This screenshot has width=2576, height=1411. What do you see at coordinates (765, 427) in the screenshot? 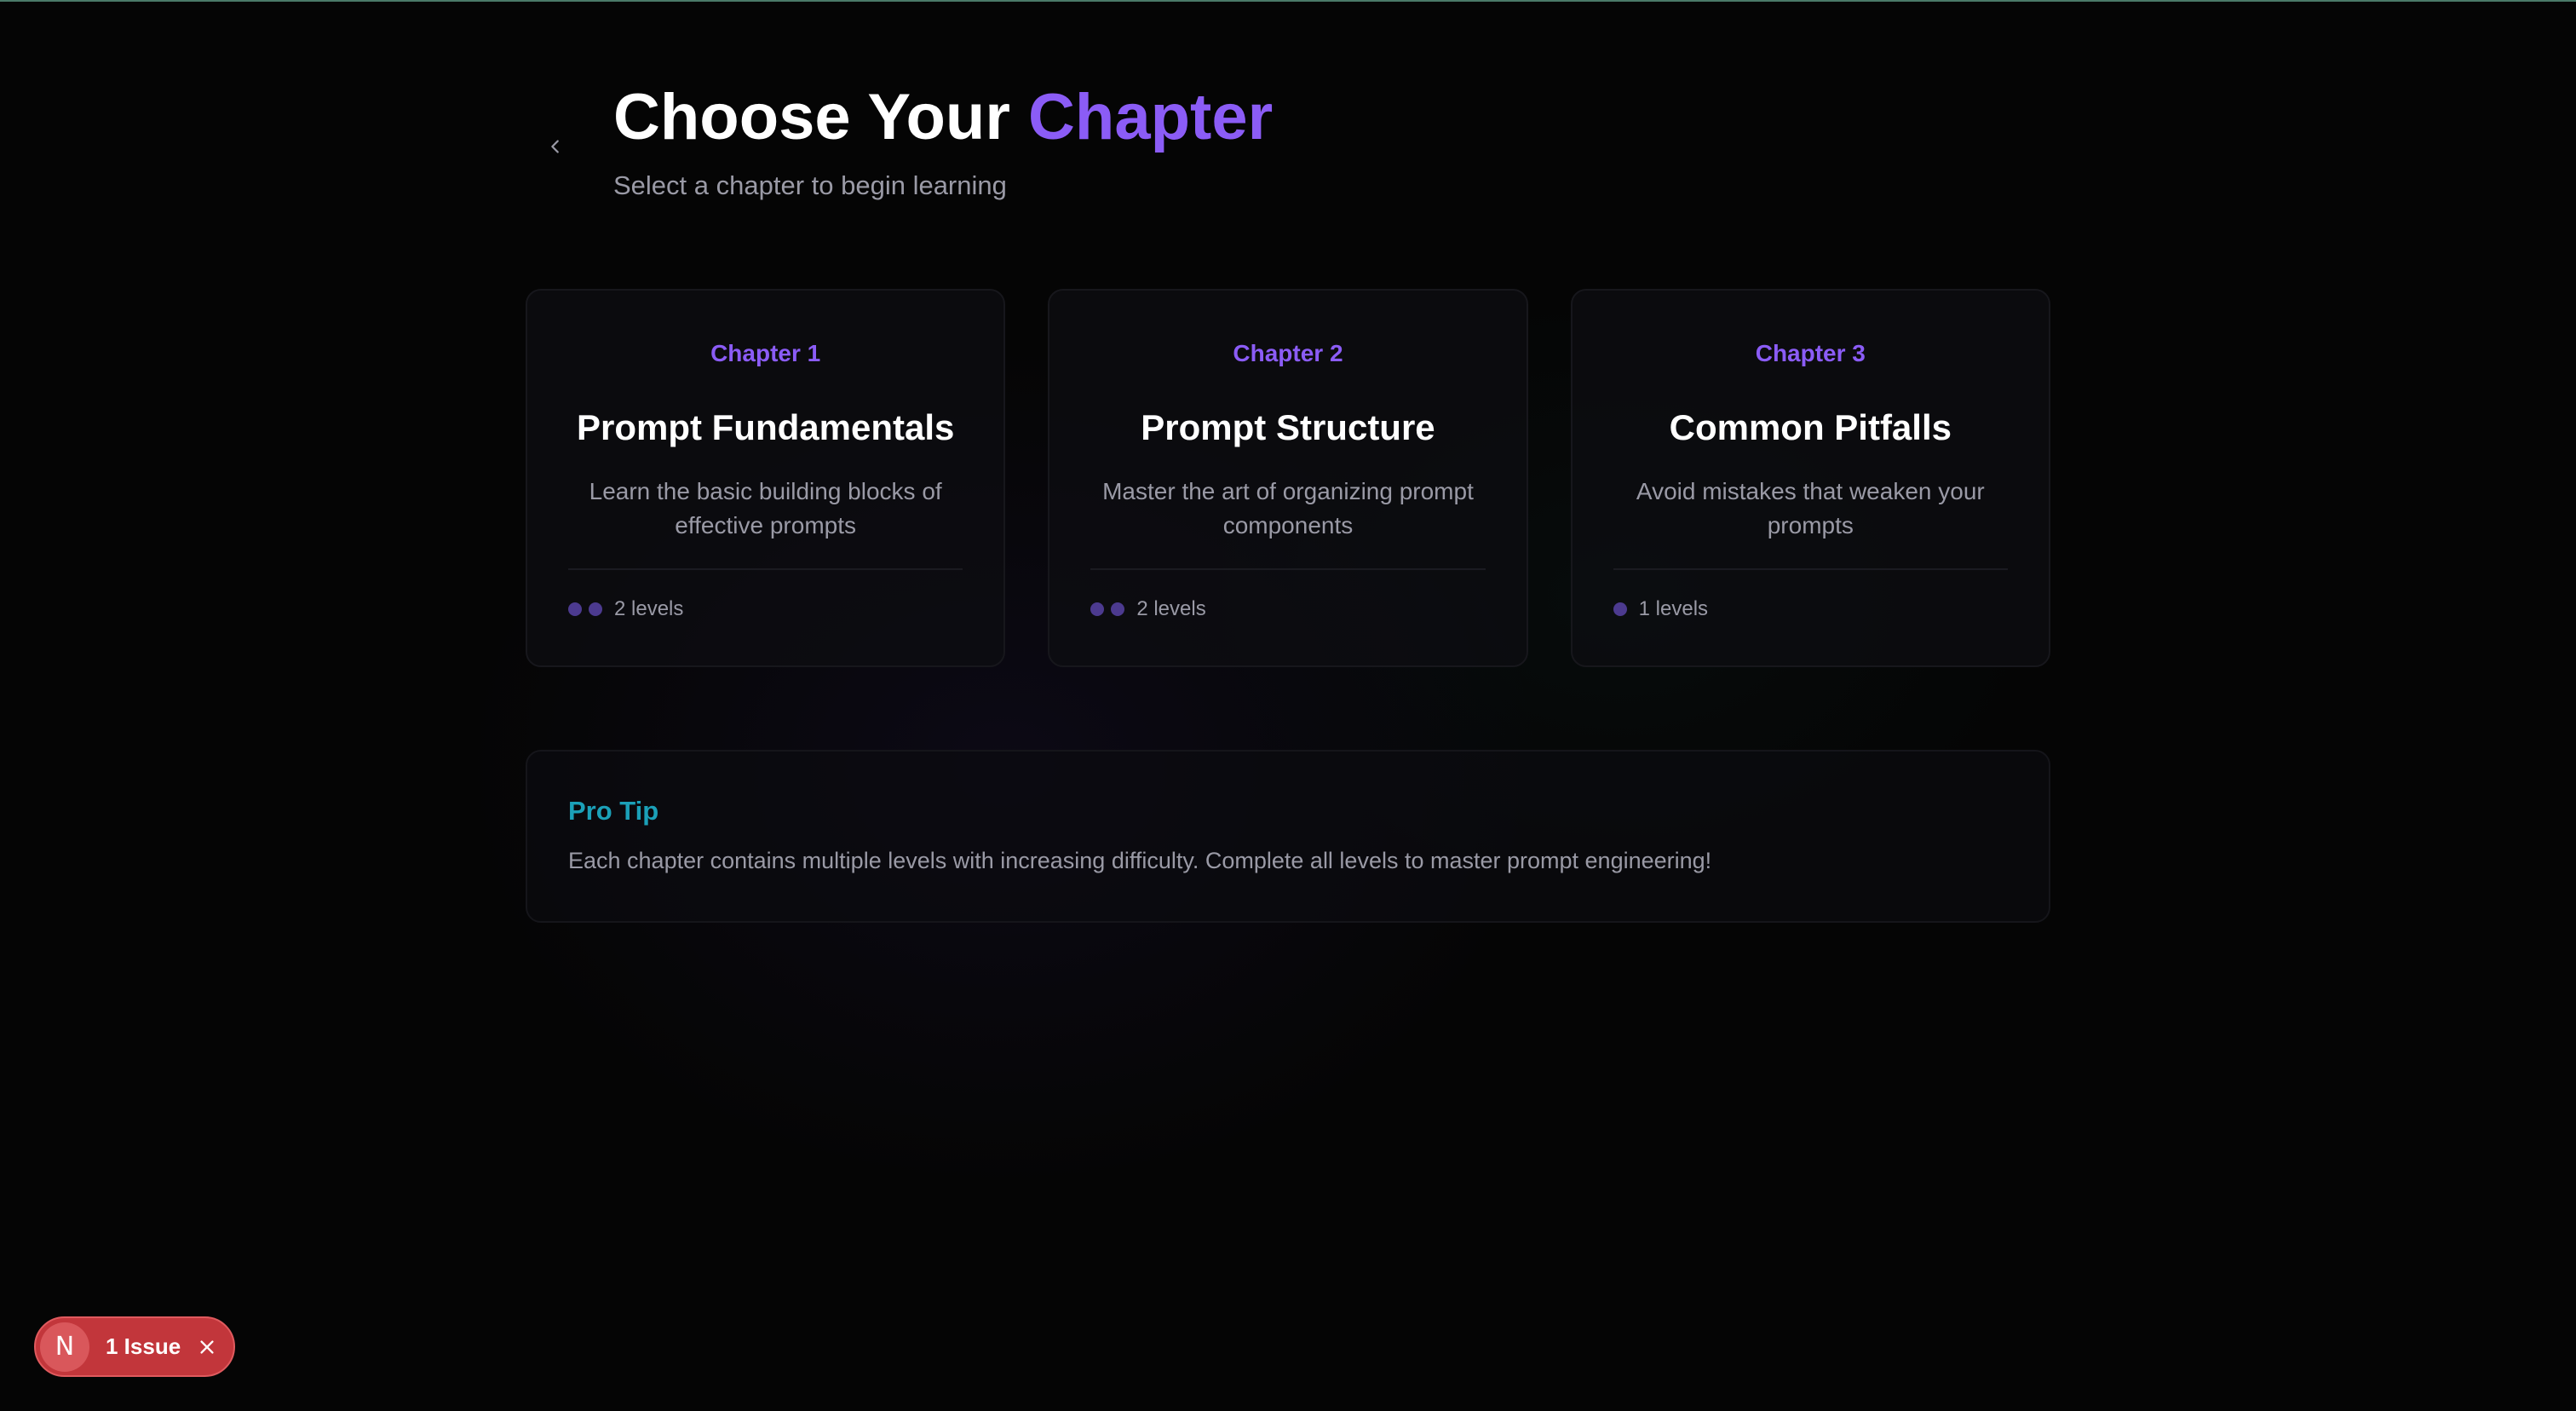
I see `chapter-title: Prompt Fundamentals` at bounding box center [765, 427].